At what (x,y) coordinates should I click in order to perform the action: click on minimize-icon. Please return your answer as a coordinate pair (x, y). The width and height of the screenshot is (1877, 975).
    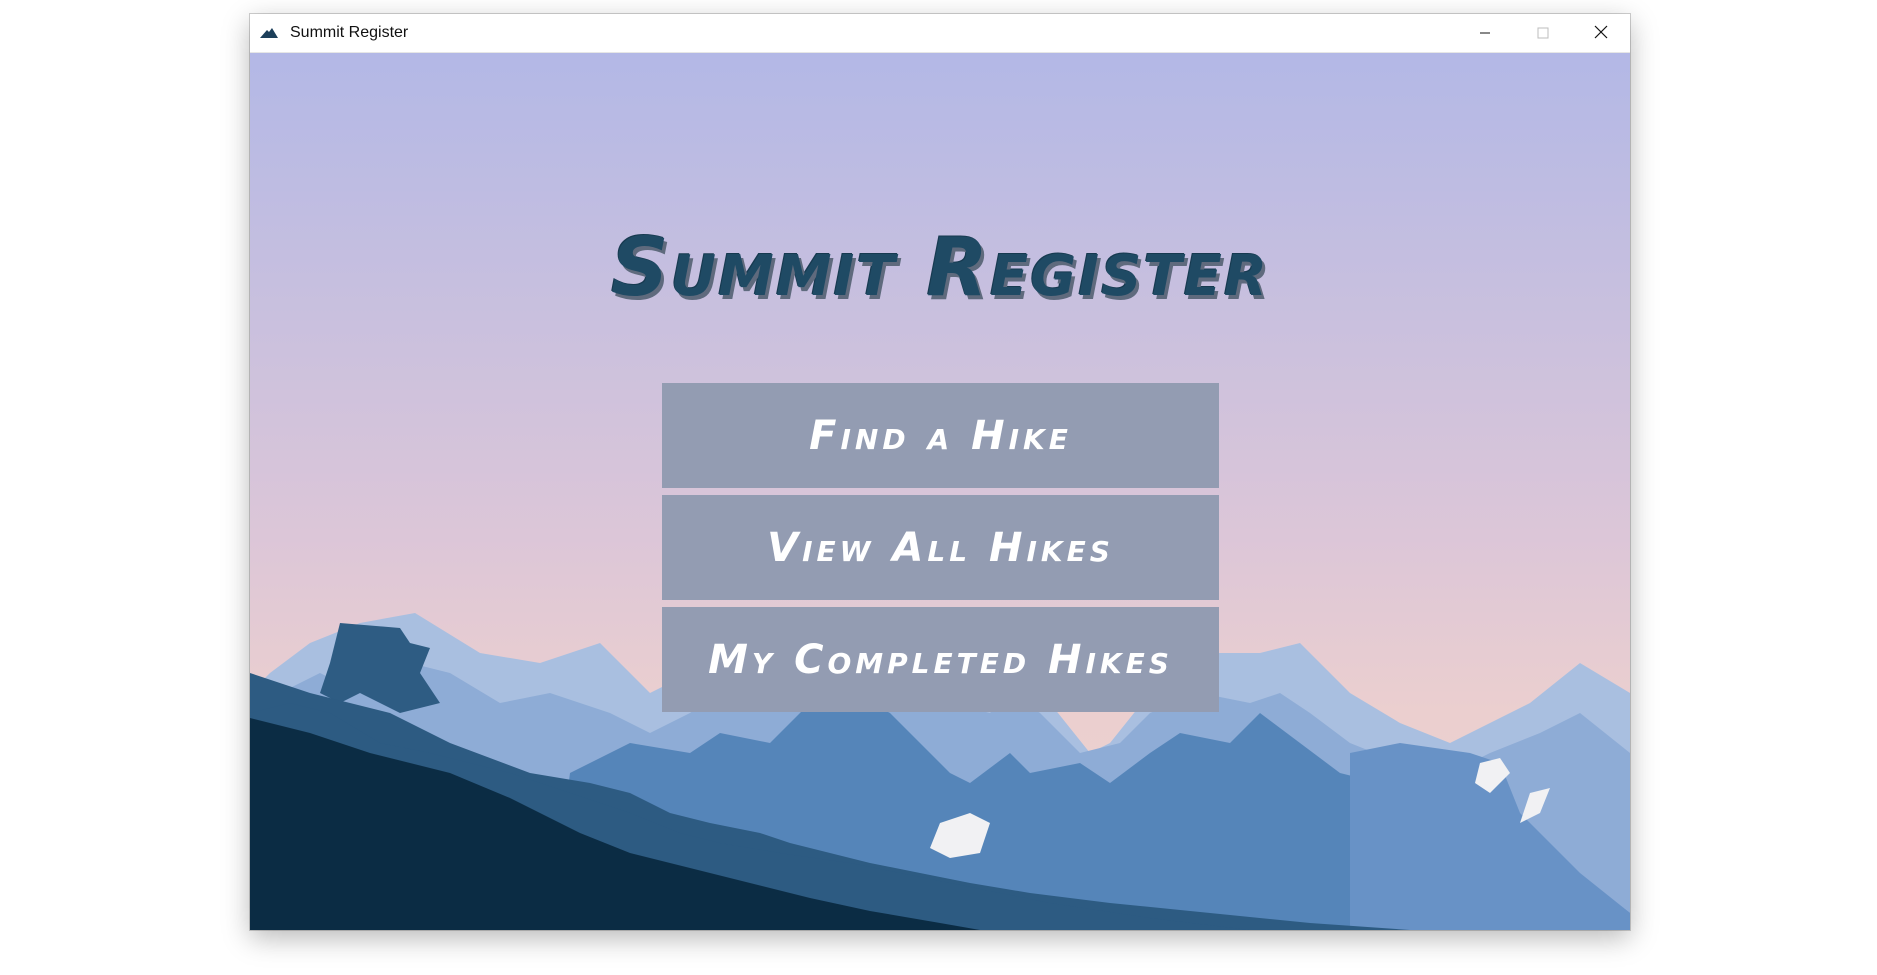
    Looking at the image, I should click on (1485, 33).